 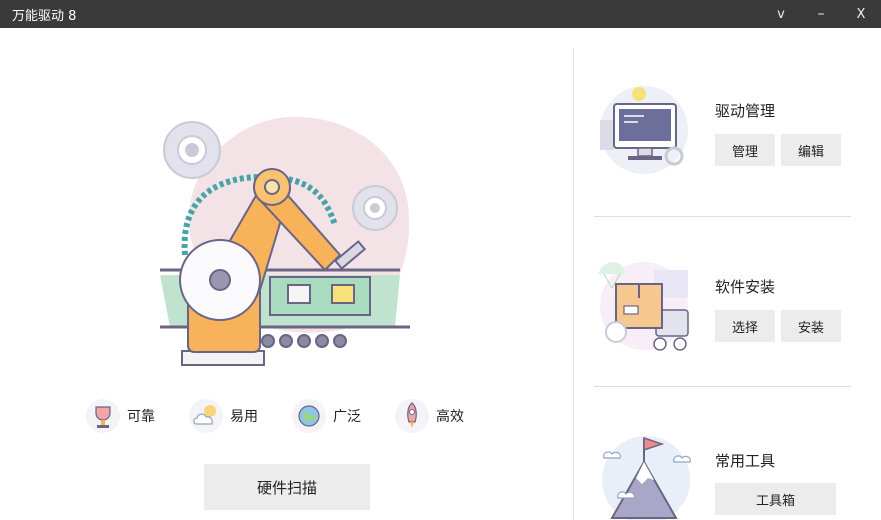 I want to click on window-title: 万能驱动 8, so click(x=44, y=16).